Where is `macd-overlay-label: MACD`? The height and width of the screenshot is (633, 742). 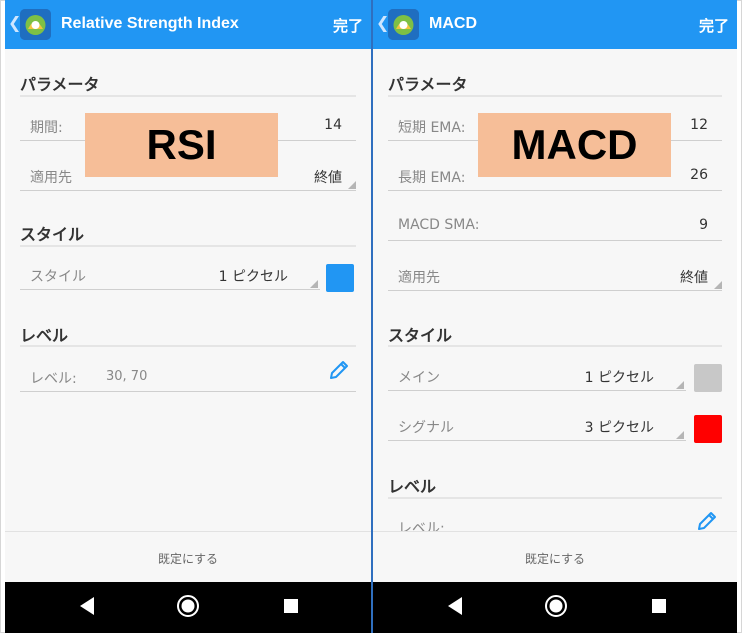 macd-overlay-label: MACD is located at coordinates (574, 145).